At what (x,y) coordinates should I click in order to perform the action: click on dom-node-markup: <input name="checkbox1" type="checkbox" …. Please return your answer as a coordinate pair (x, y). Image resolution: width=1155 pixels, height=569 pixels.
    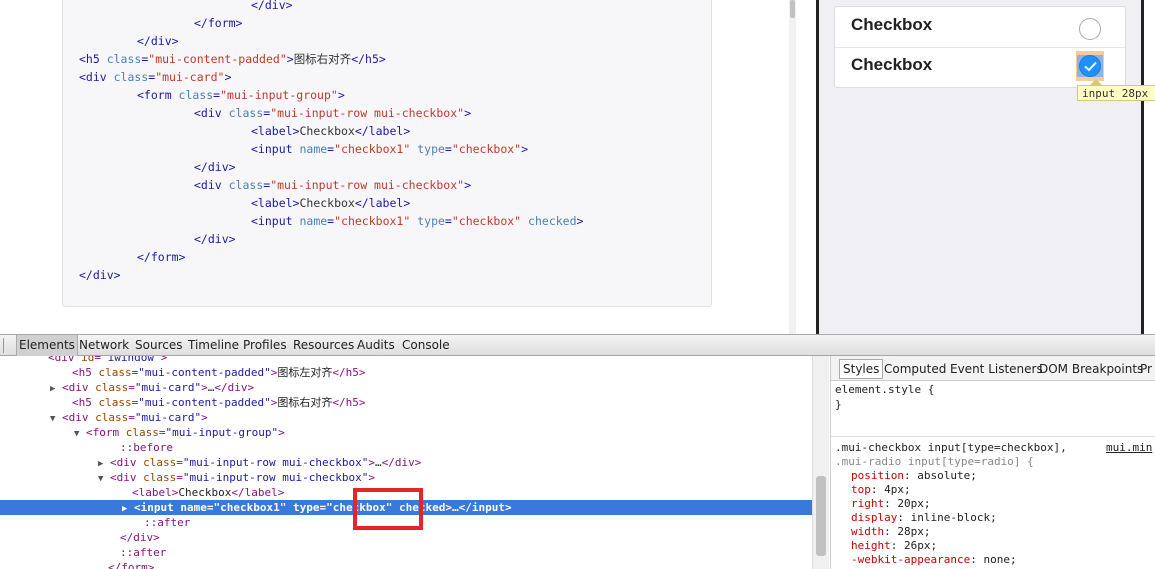
    Looking at the image, I should click on (323, 507).